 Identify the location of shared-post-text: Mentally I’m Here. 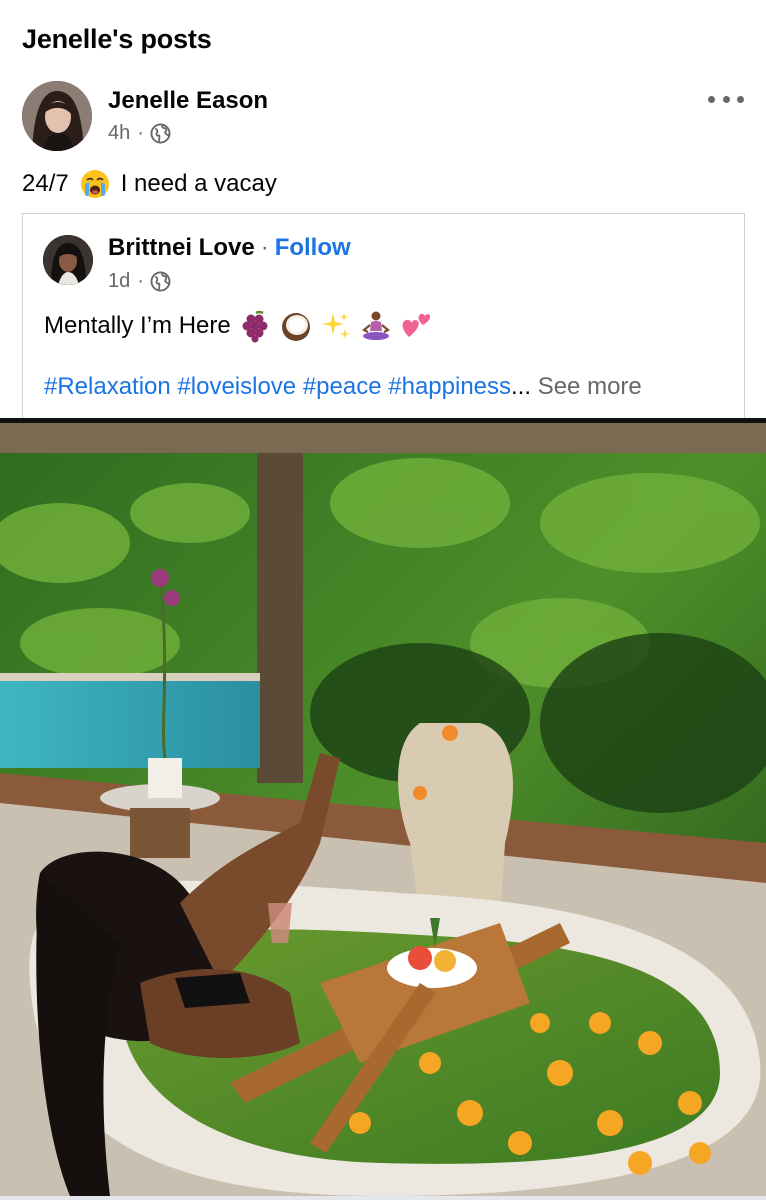
(238, 326).